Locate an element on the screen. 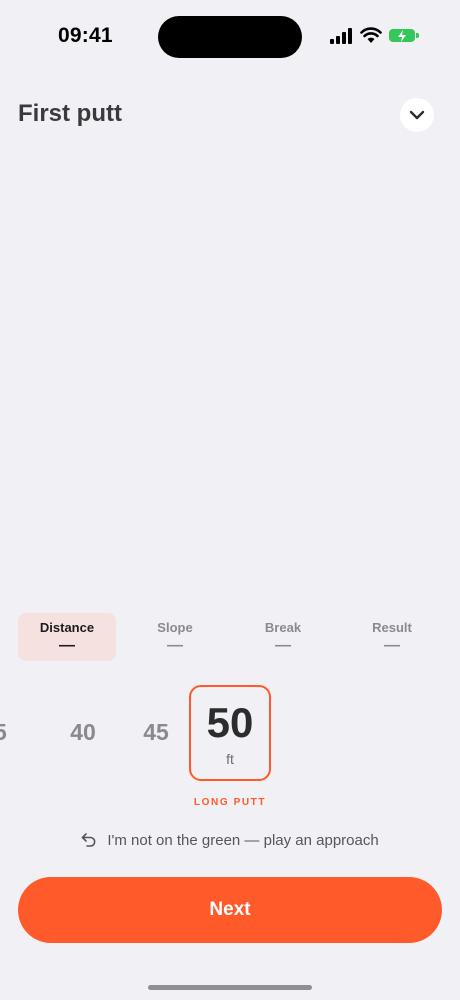  distance-unit: ft is located at coordinates (230, 759).